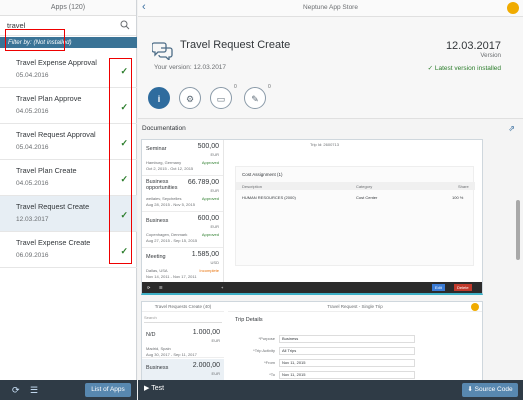 The height and width of the screenshot is (400, 523). I want to click on screenshot-list-title: Travel Requests Create (40), so click(183, 307).